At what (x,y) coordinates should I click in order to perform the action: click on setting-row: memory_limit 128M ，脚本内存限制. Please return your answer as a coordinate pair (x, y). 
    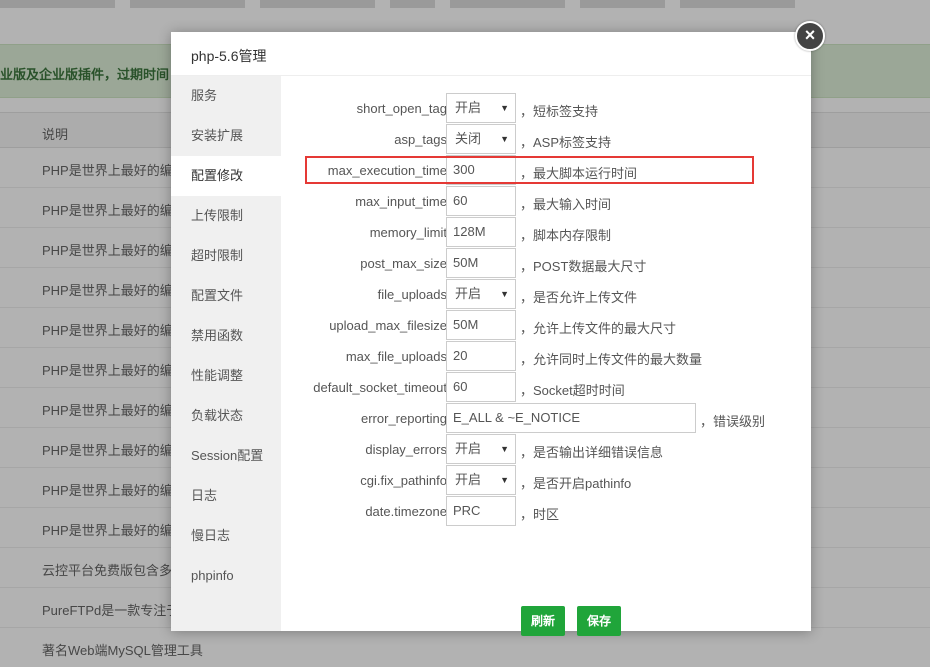
    Looking at the image, I should click on (546, 232).